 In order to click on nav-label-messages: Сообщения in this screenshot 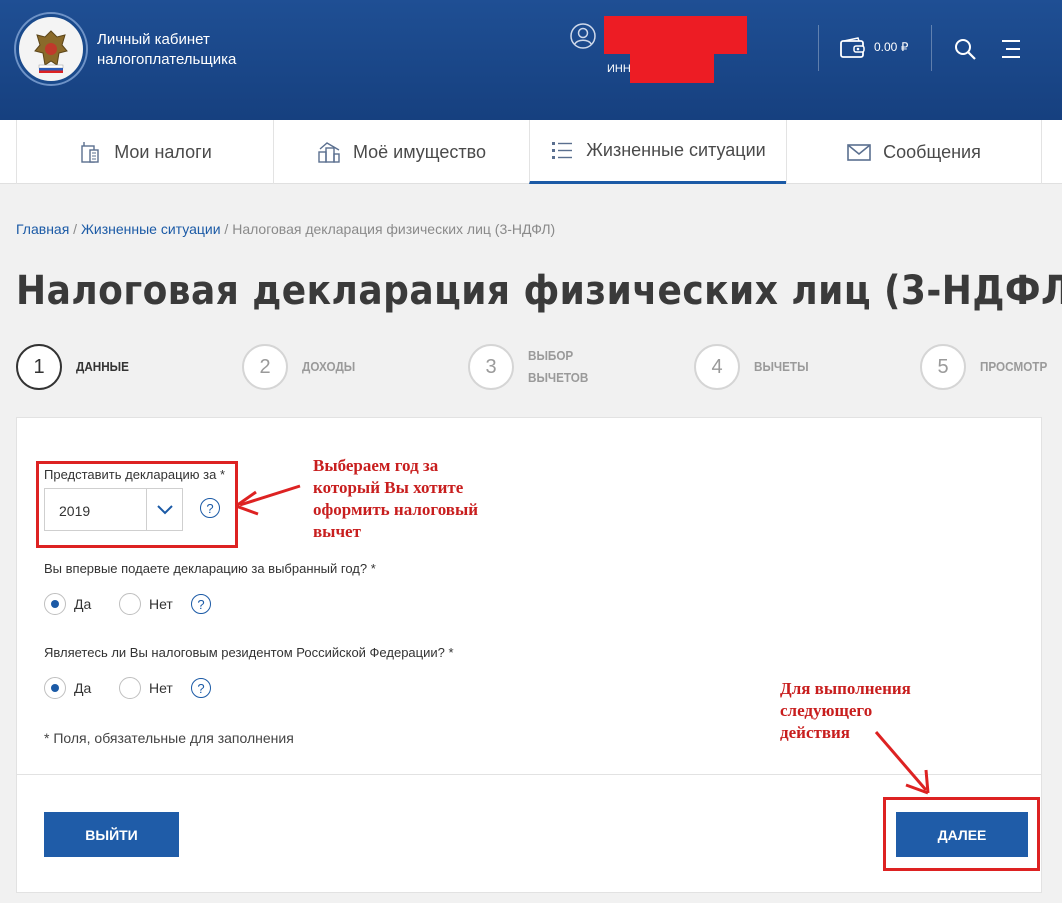, I will do `click(932, 151)`.